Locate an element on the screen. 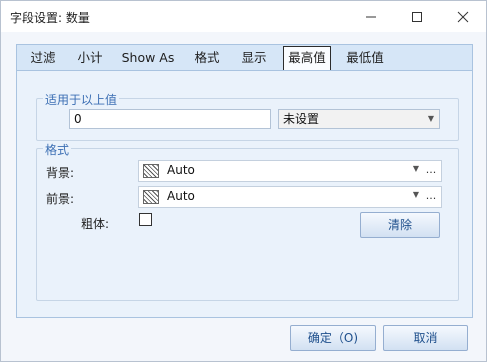 The height and width of the screenshot is (362, 487). ok-button: 确定（O) is located at coordinates (333, 338).